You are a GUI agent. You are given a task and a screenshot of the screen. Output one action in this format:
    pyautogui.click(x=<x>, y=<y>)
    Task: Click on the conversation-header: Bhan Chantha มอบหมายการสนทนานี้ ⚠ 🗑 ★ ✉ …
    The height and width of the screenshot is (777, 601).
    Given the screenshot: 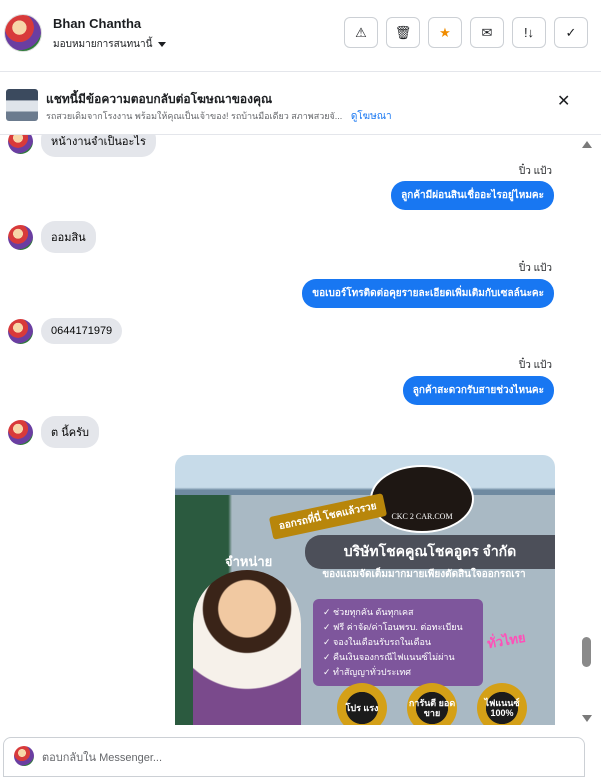 What is the action you would take?
    pyautogui.click(x=300, y=36)
    